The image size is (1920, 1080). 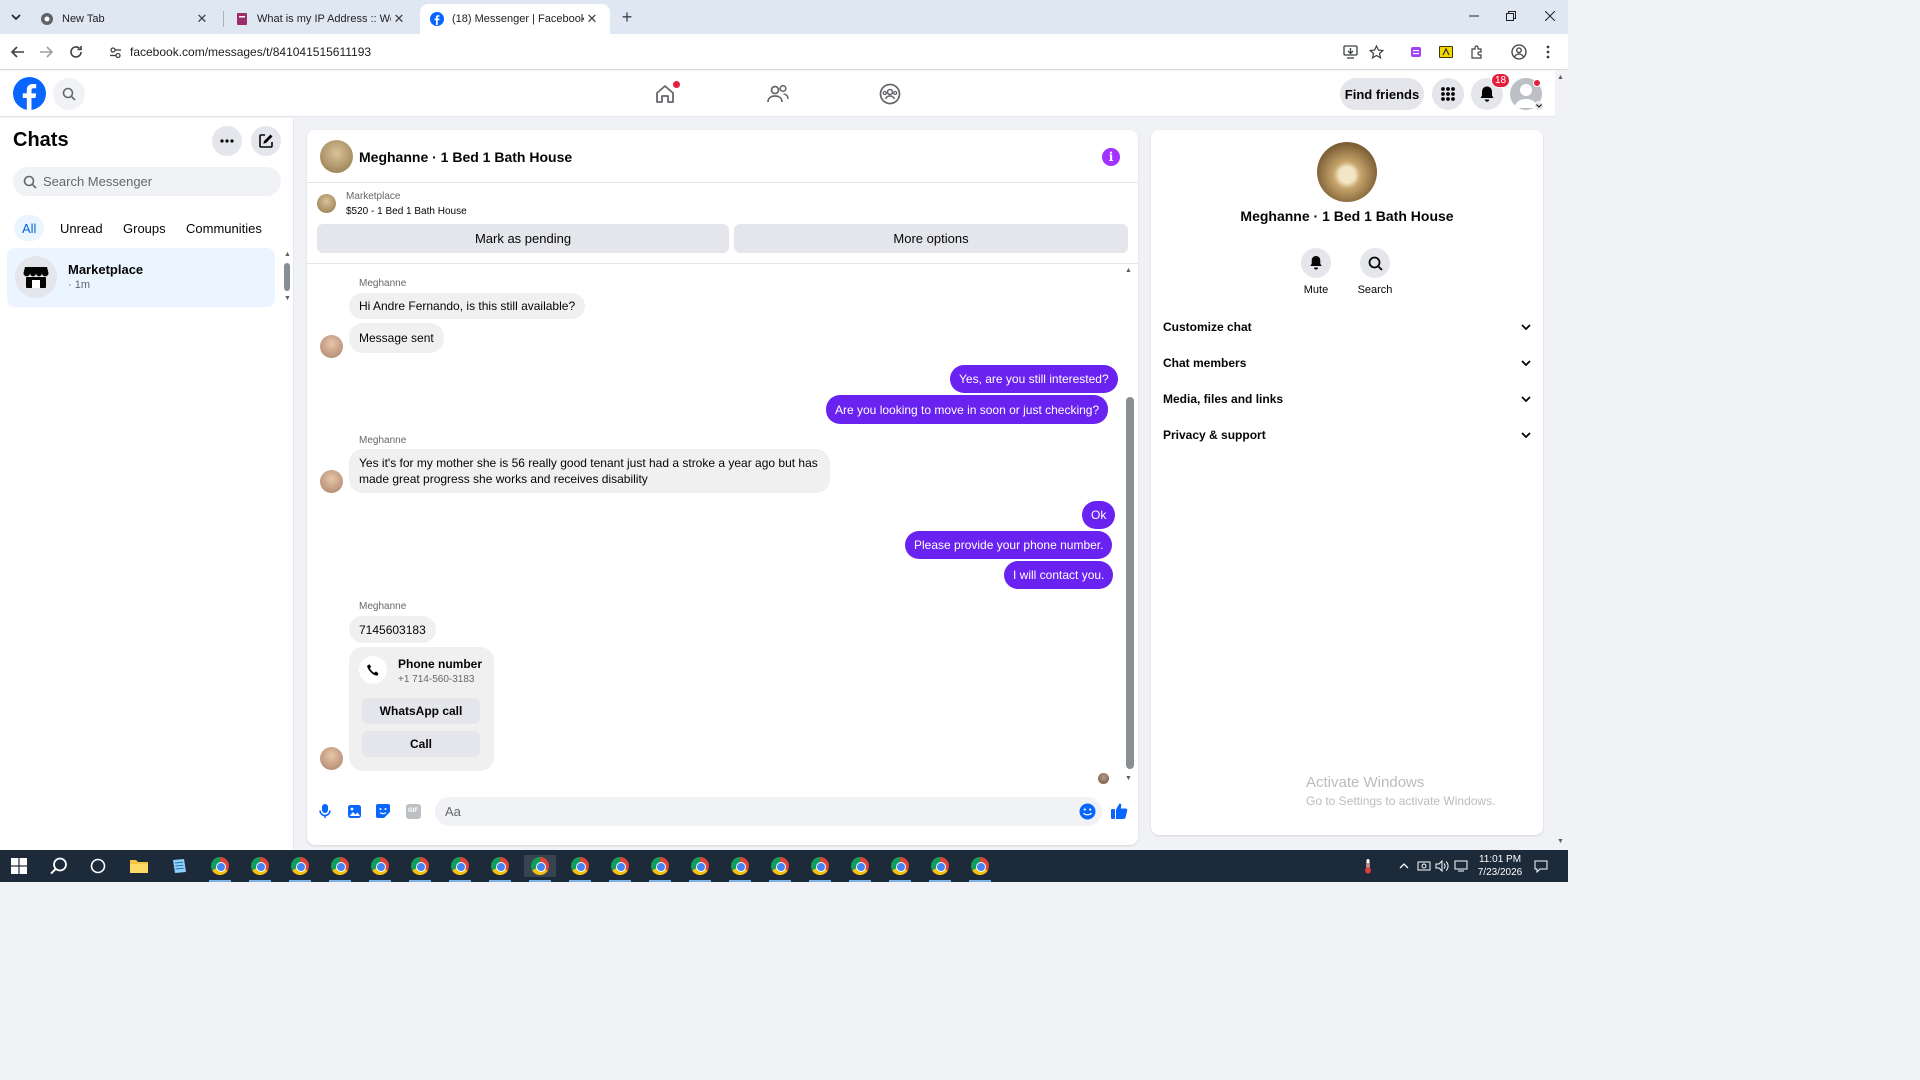 What do you see at coordinates (115, 52) in the screenshot?
I see `site-info-icon` at bounding box center [115, 52].